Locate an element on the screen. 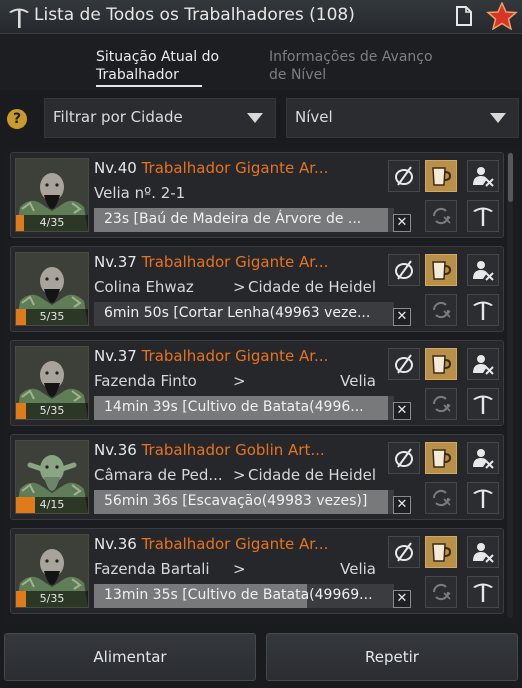 The width and height of the screenshot is (522, 688). worker-location: Colina Ehwaz is located at coordinates (144, 287).